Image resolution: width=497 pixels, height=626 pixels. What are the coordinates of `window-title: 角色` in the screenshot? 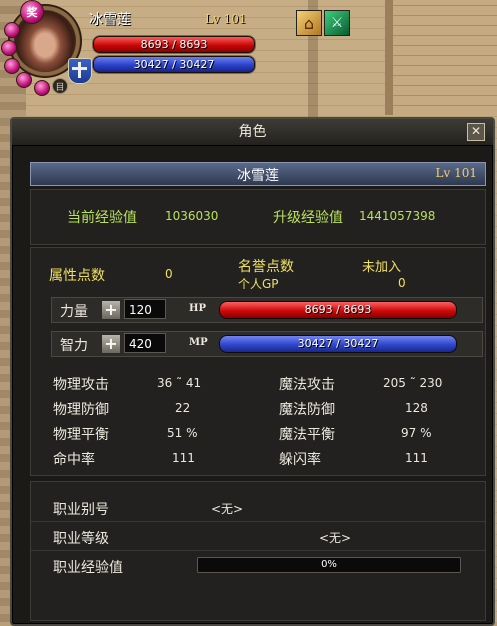 It's located at (252, 132).